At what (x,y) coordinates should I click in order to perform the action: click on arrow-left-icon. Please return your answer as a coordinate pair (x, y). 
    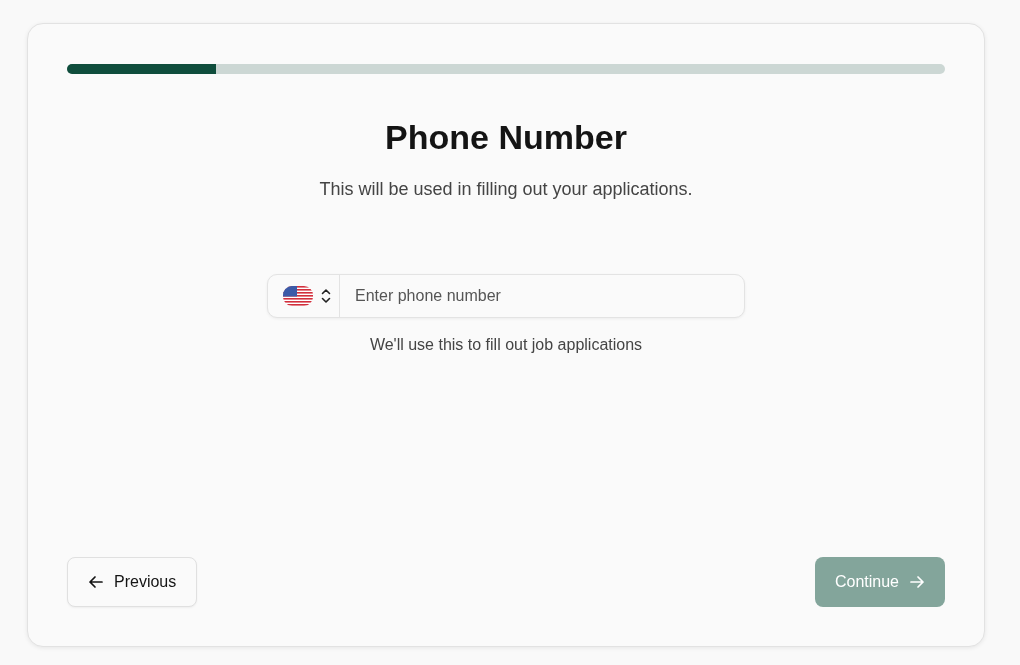
    Looking at the image, I should click on (96, 582).